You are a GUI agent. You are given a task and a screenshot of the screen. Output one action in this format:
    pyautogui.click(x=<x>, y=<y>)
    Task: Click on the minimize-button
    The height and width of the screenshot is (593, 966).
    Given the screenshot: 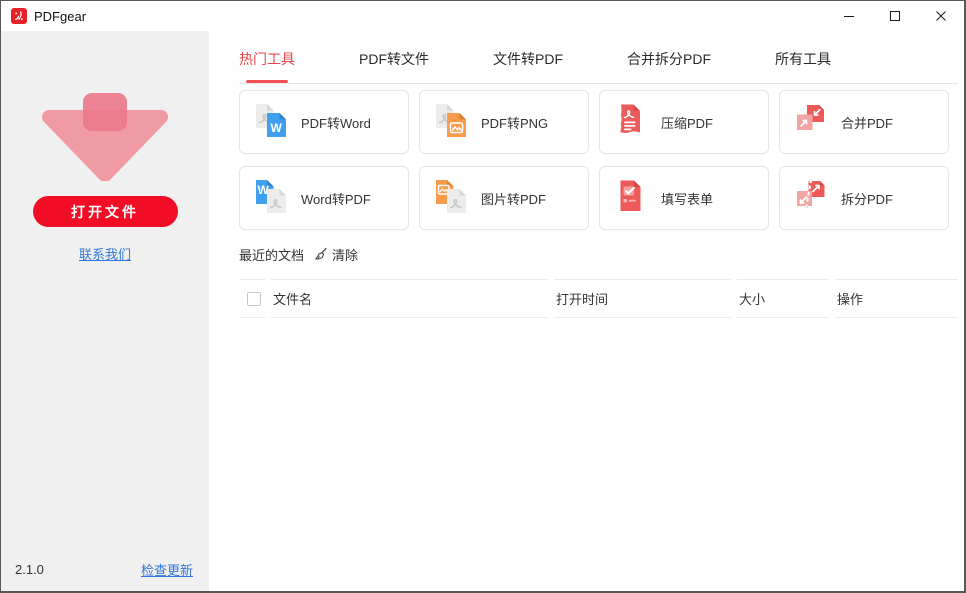 What is the action you would take?
    pyautogui.click(x=849, y=16)
    